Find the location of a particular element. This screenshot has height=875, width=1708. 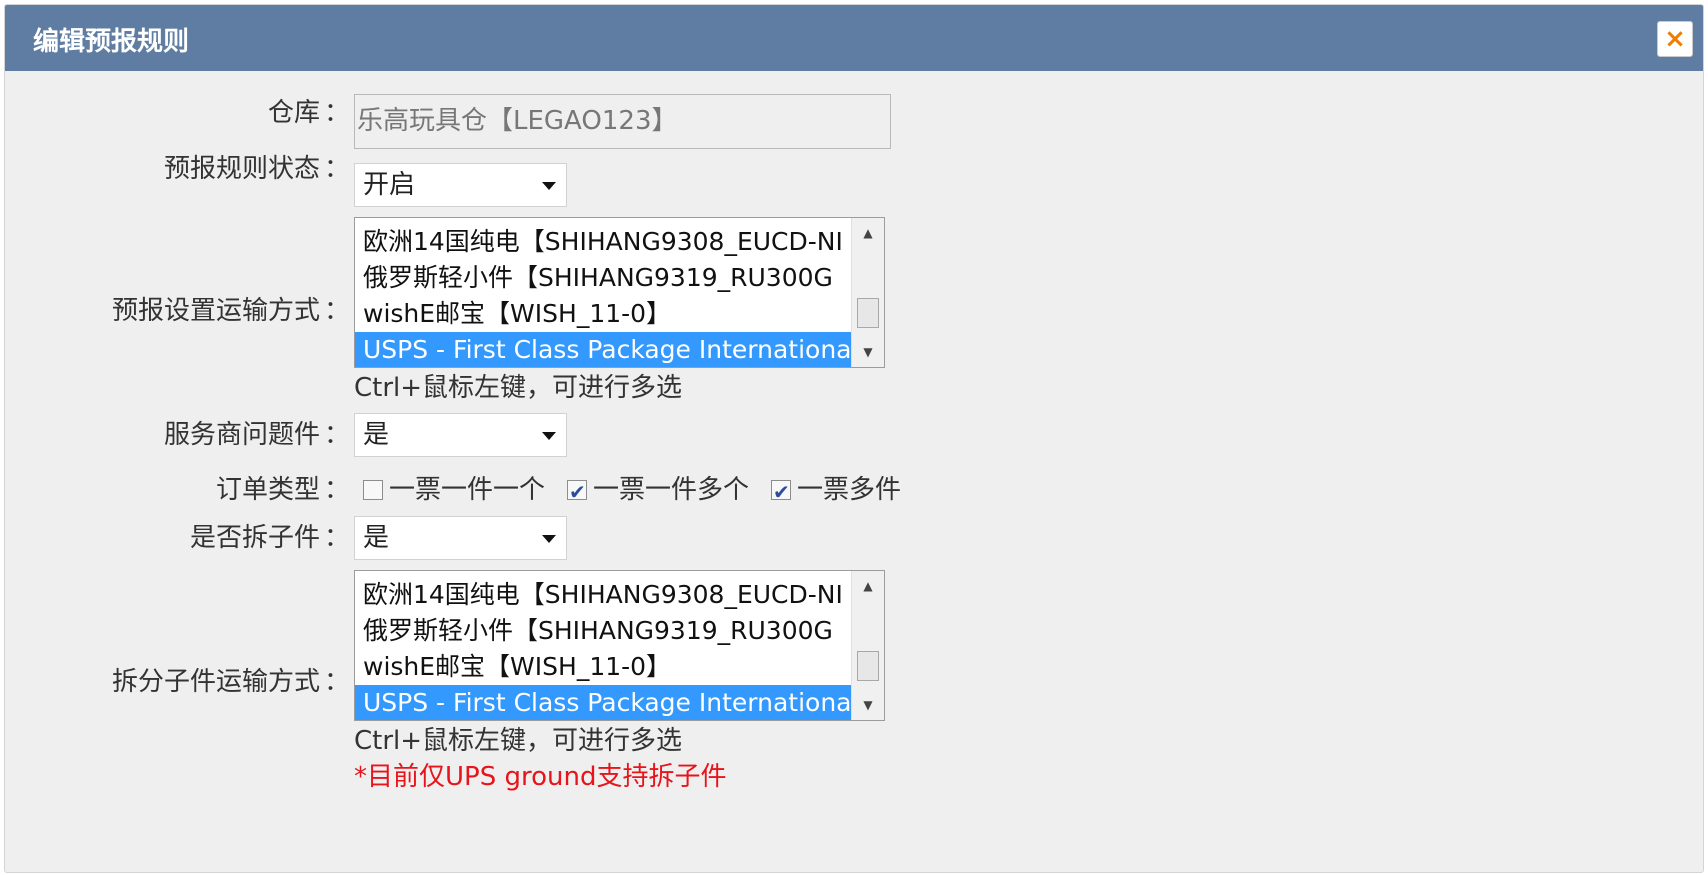

rule-status-select: 开启 is located at coordinates (460, 185).